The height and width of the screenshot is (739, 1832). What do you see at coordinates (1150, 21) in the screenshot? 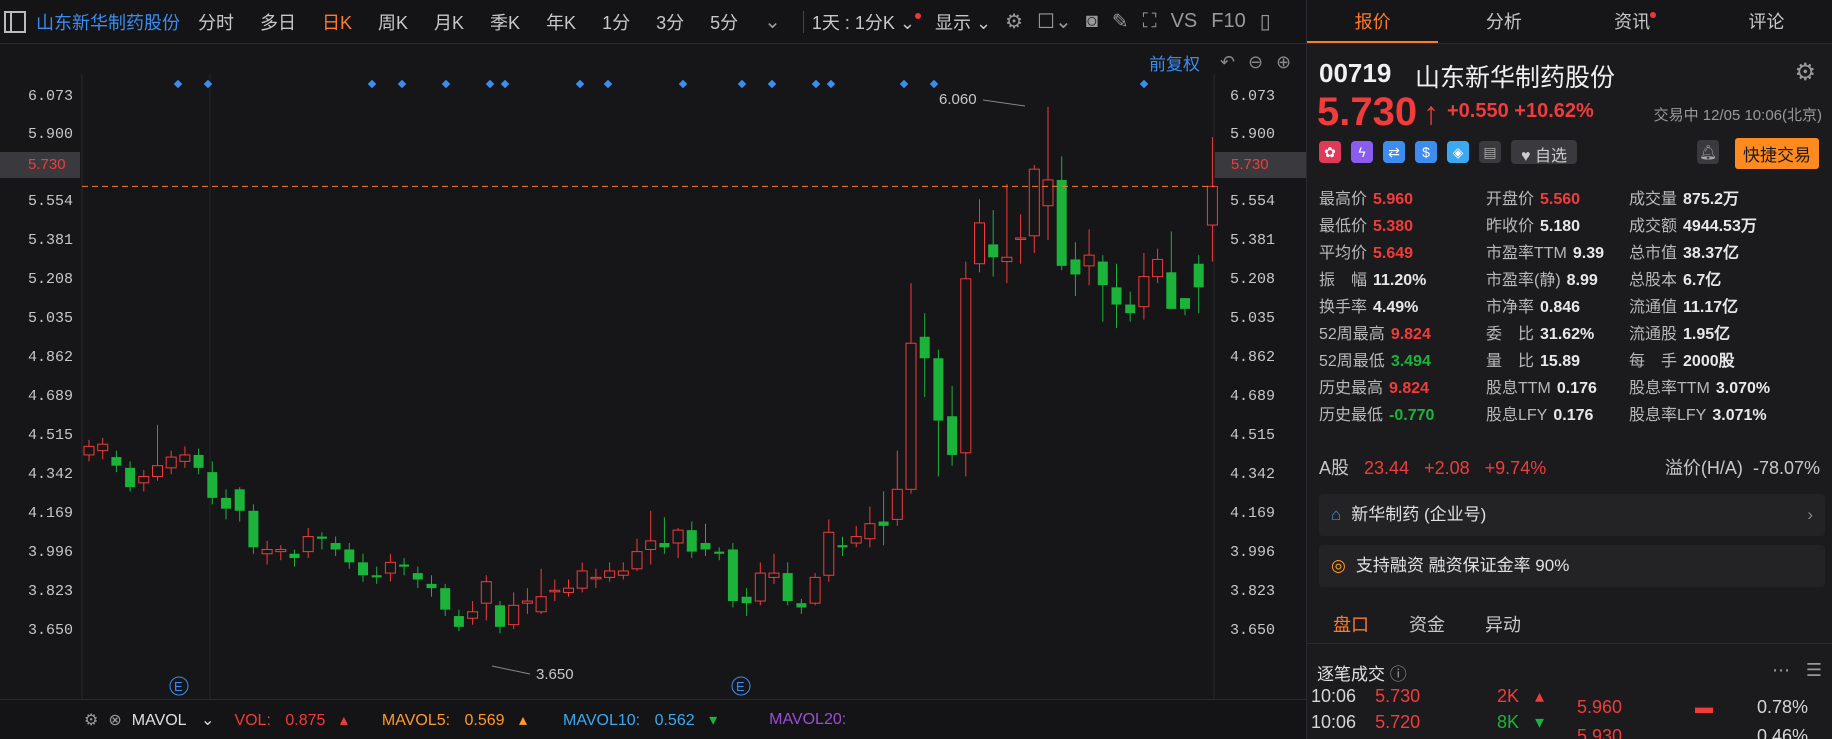
I see `fullscreen-icon: ⛶` at bounding box center [1150, 21].